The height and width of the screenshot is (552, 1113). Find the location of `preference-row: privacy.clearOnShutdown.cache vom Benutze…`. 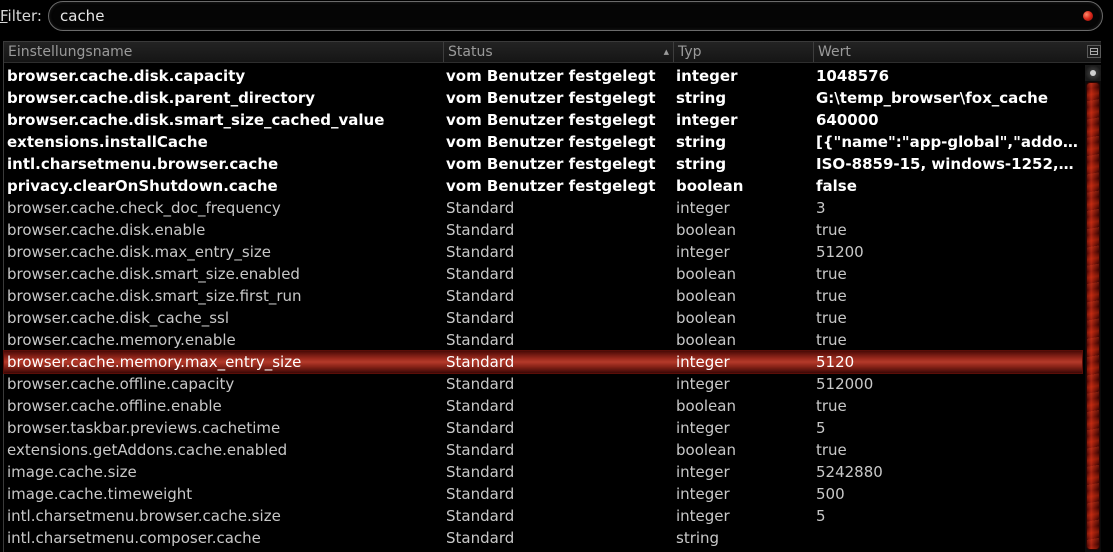

preference-row: privacy.clearOnShutdown.cache vom Benutze… is located at coordinates (543, 186).